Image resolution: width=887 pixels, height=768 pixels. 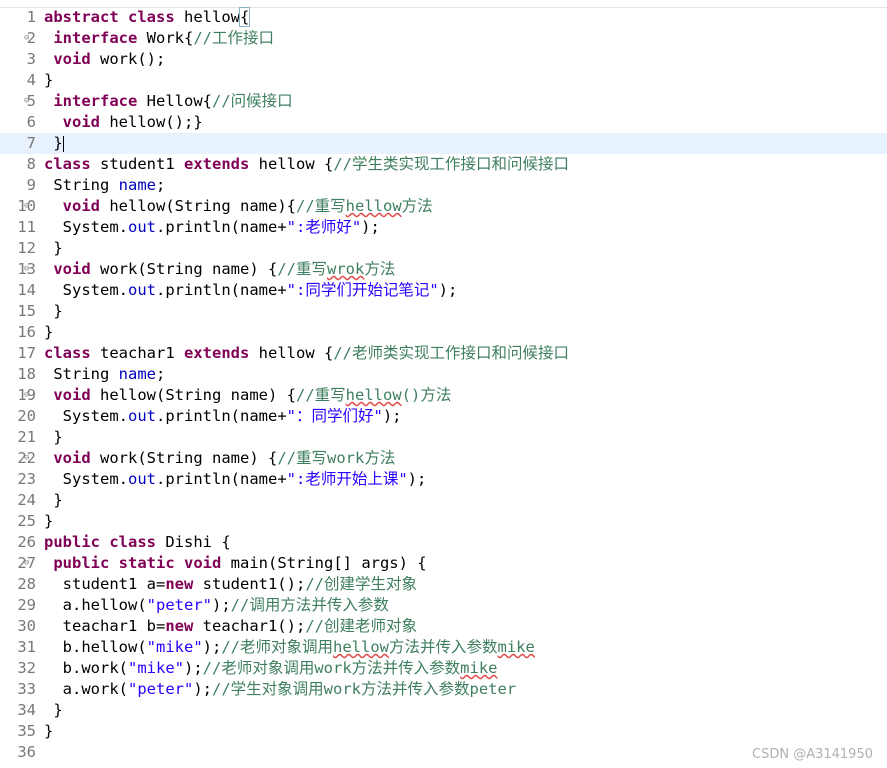 What do you see at coordinates (443, 500) in the screenshot?
I see `code-line: 24 }` at bounding box center [443, 500].